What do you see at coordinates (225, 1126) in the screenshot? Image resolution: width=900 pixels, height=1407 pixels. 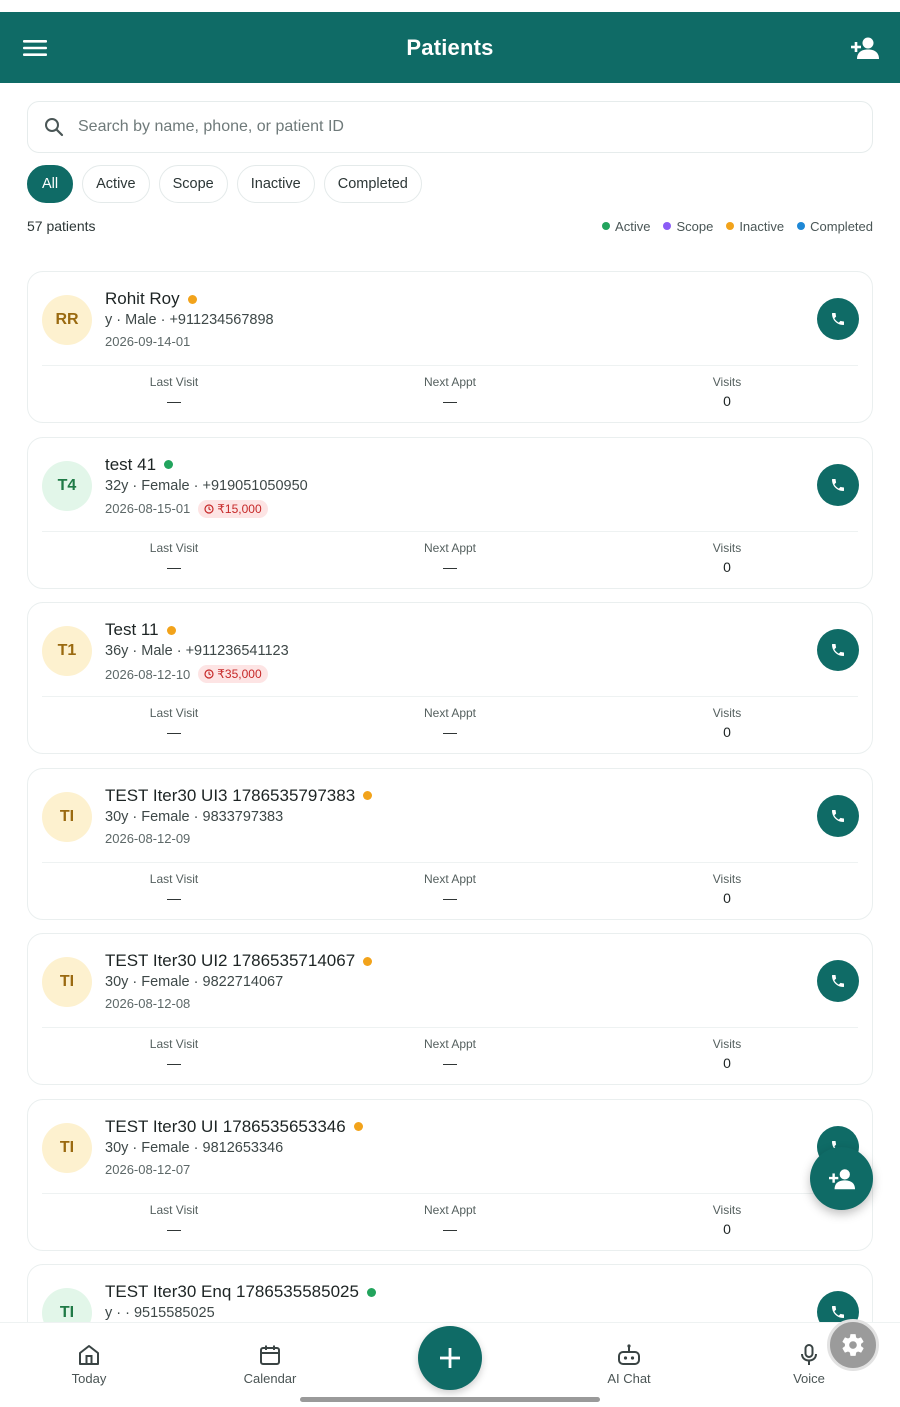 I see `patient-name: TEST Iter30 UI 1786535653346` at bounding box center [225, 1126].